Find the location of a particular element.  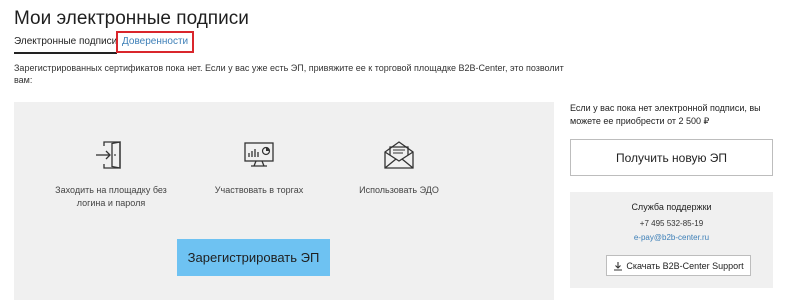

feature-auctions: Участвовать в торгах is located at coordinates (259, 168).